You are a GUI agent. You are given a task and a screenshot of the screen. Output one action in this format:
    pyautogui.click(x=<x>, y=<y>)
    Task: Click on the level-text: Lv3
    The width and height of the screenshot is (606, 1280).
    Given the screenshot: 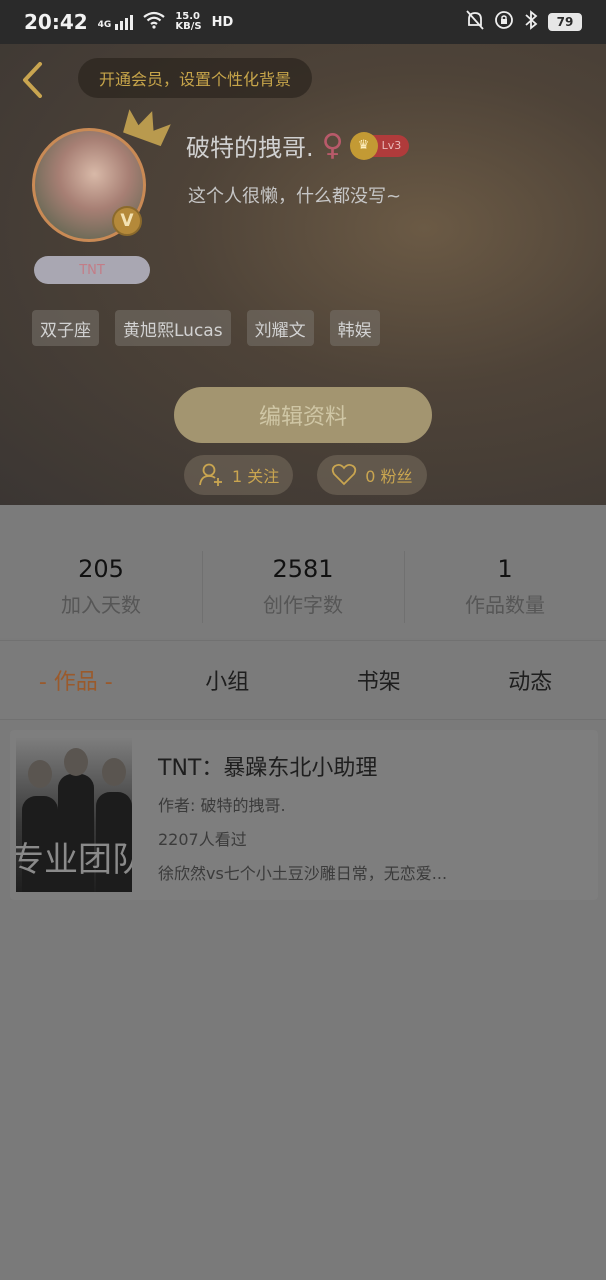 What is the action you would take?
    pyautogui.click(x=391, y=145)
    